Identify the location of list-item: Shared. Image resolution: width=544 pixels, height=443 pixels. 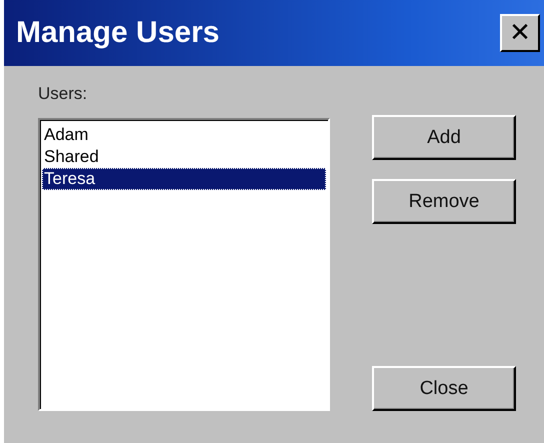
(184, 157).